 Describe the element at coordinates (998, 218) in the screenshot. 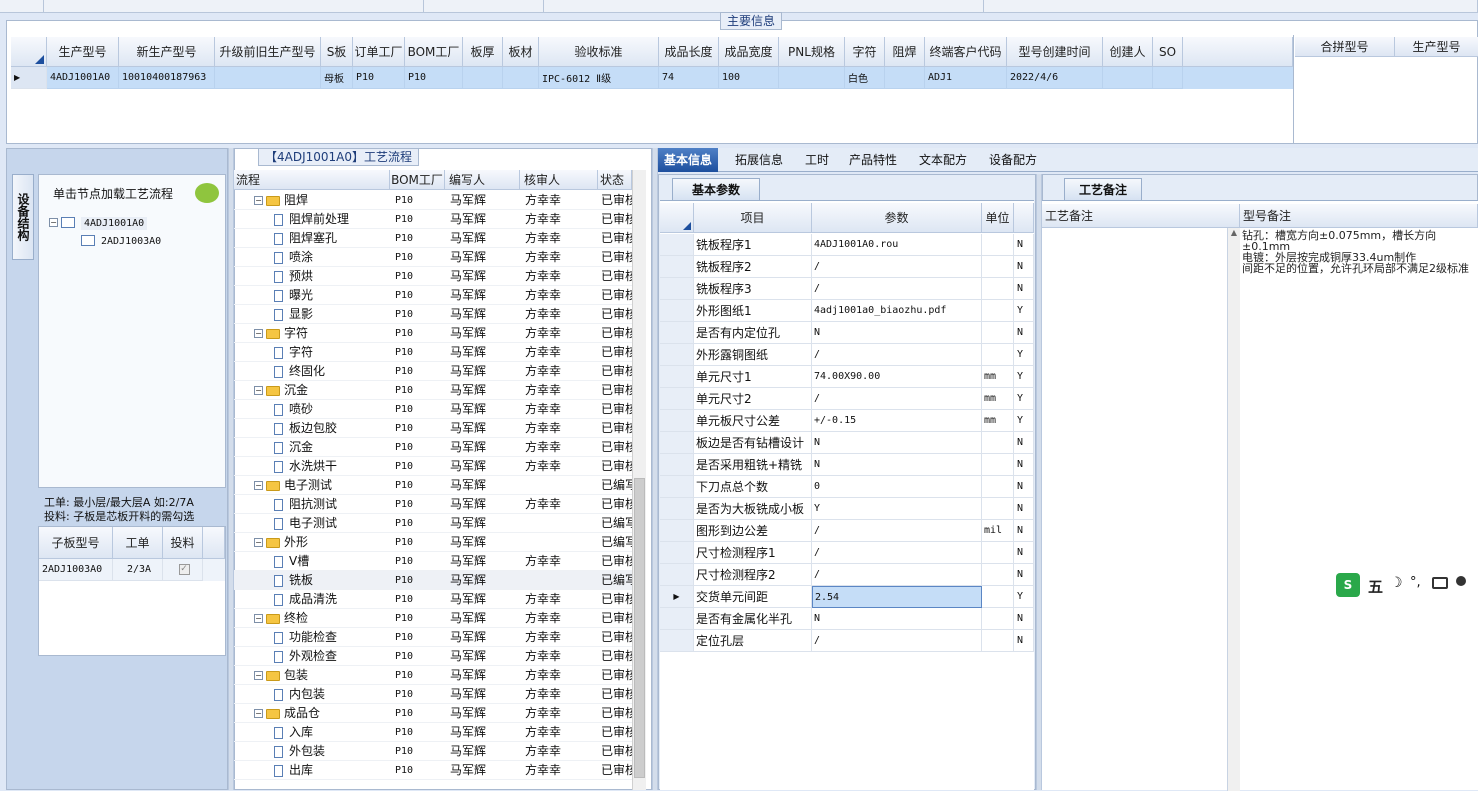

I see `col-header: 单位` at that location.